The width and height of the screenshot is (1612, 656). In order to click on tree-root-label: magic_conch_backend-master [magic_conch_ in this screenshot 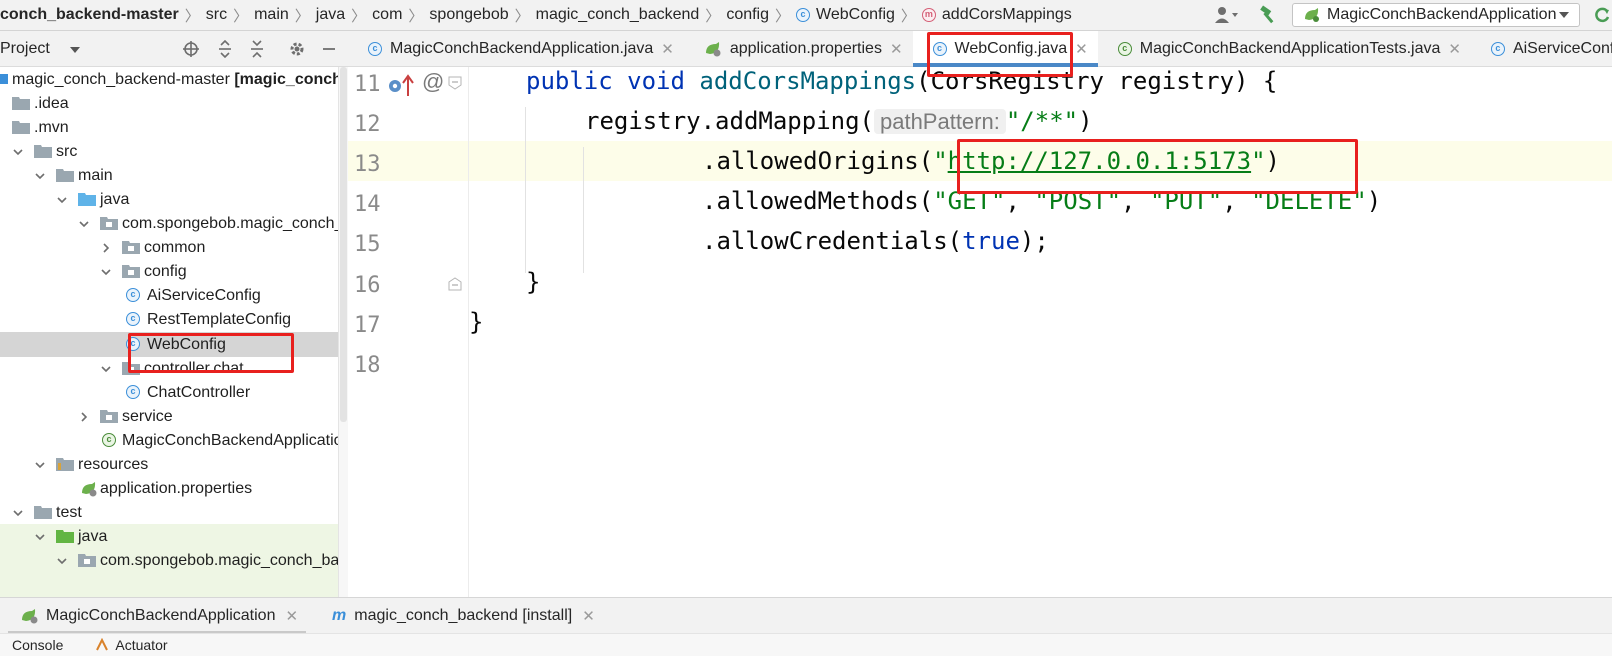, I will do `click(180, 80)`.